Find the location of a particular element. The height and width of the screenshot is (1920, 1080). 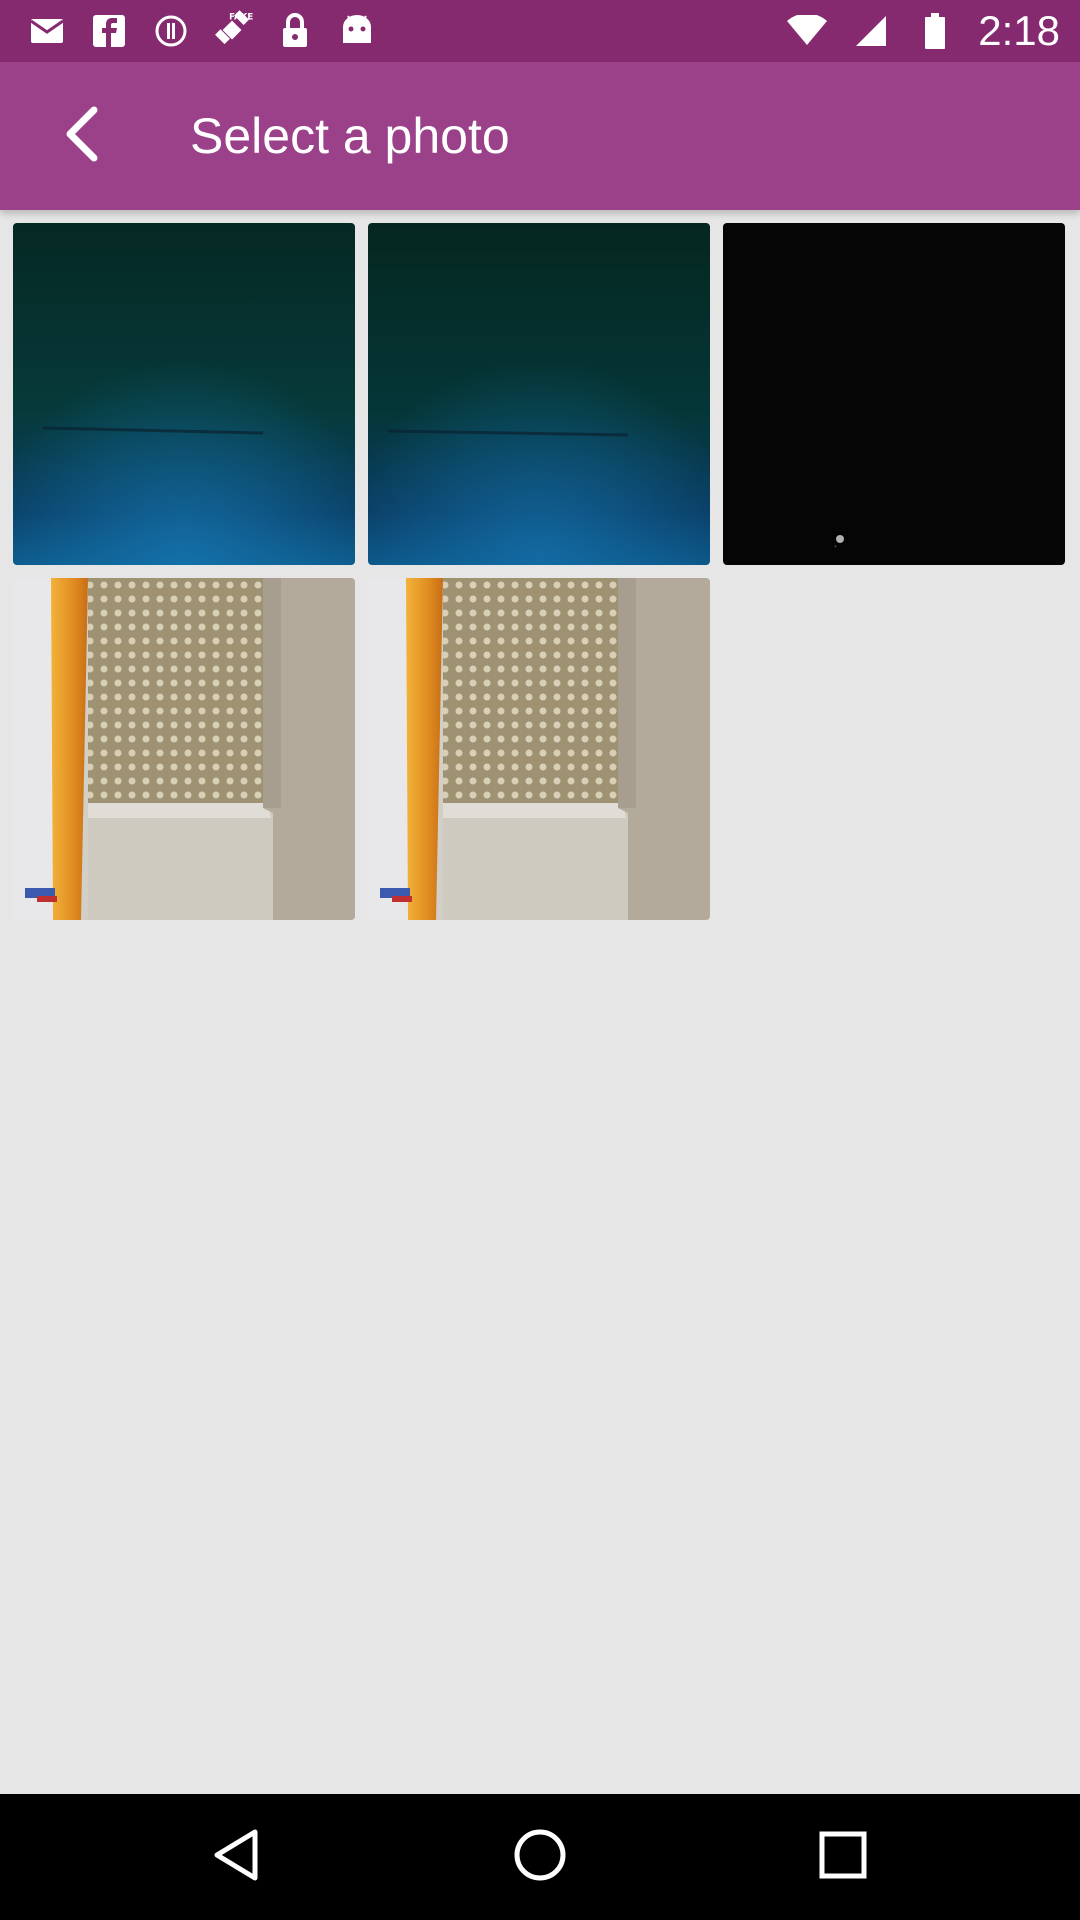

back-arrow-icon is located at coordinates (82, 136).